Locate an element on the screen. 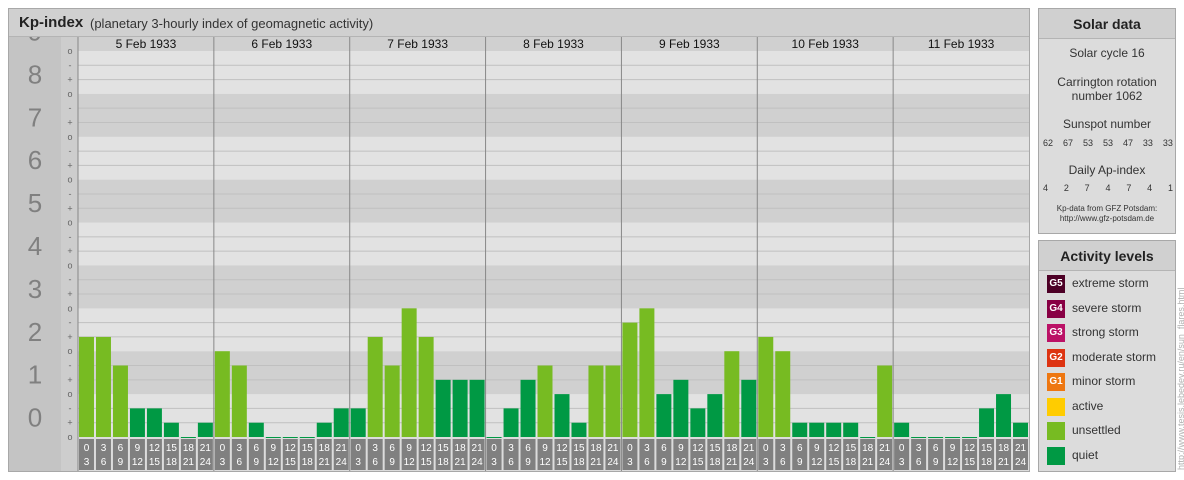 This screenshot has width=1184, height=480. sunspot-numbers: 62 67 53 53 47 33 33 is located at coordinates (1108, 143).